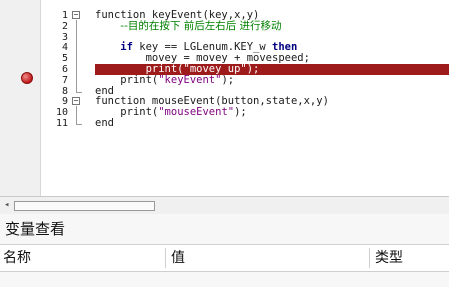  I want to click on line-number: 4, so click(64, 48).